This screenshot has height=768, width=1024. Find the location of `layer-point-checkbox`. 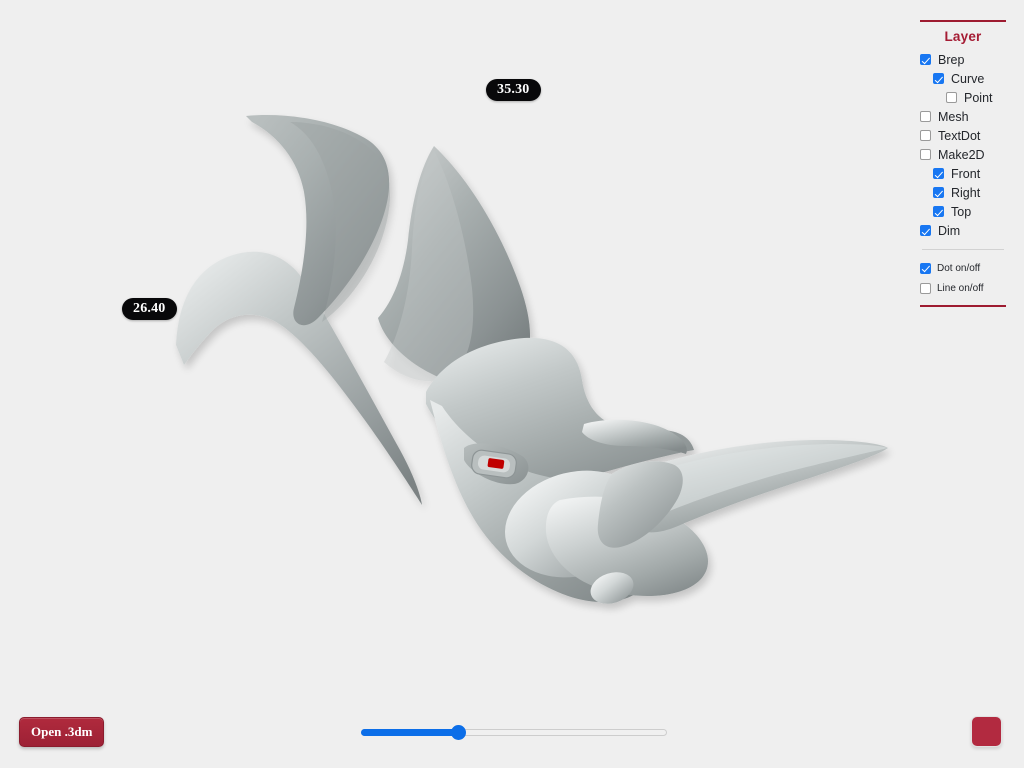

layer-point-checkbox is located at coordinates (951, 97).